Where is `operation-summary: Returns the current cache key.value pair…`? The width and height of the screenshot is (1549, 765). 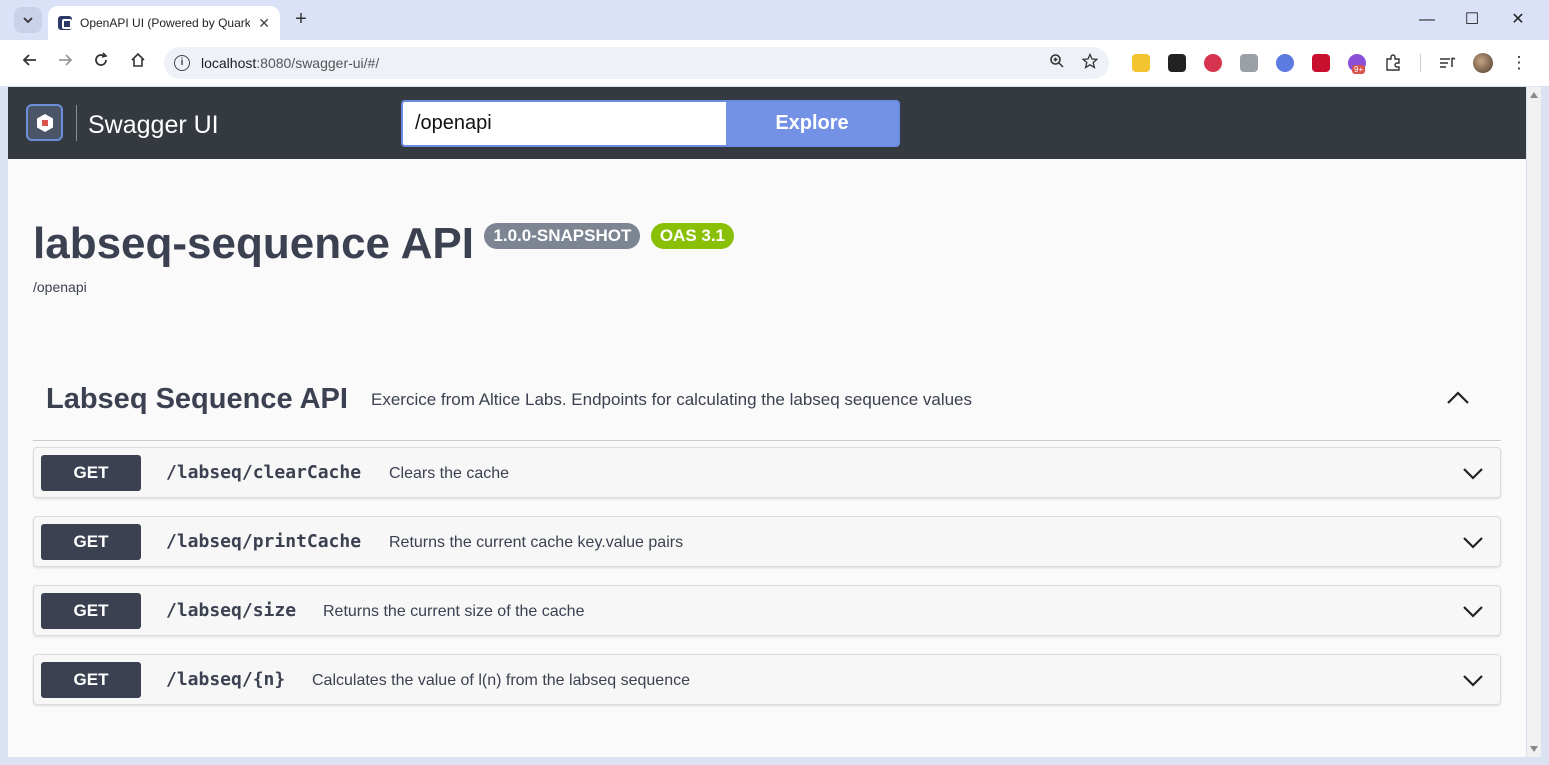
operation-summary: Returns the current cache key.value pair… is located at coordinates (536, 542).